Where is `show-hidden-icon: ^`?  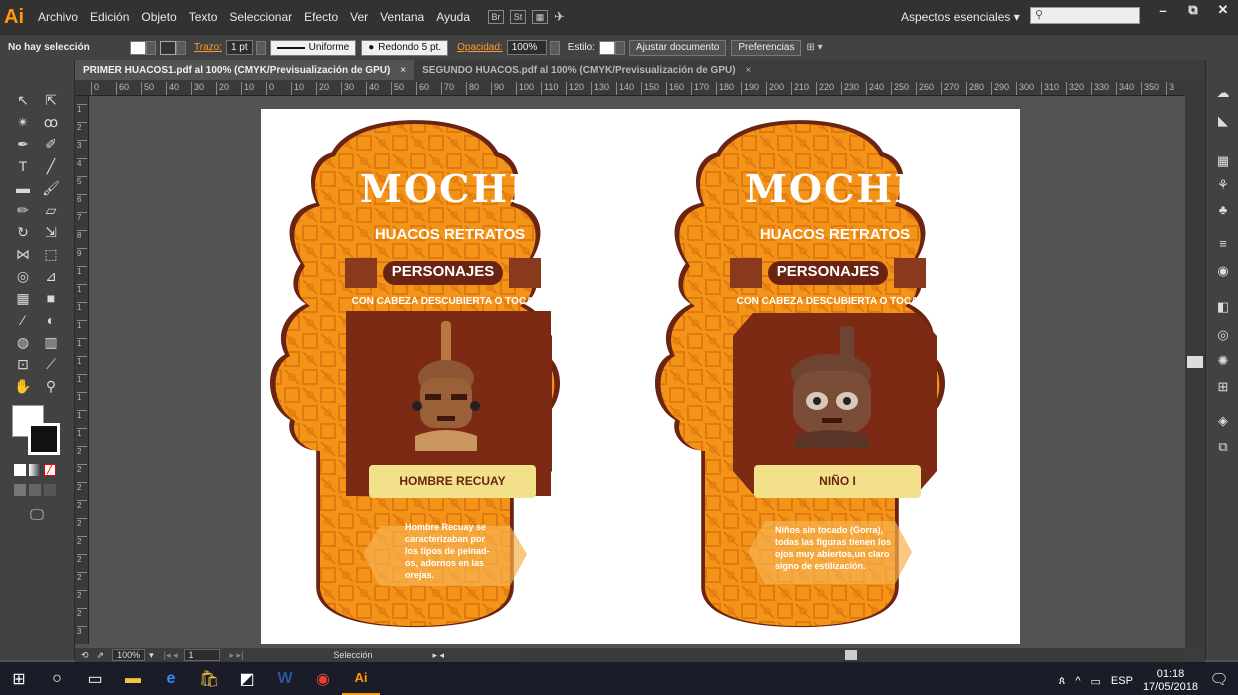
show-hidden-icon: ^ is located at coordinates (1077, 681).